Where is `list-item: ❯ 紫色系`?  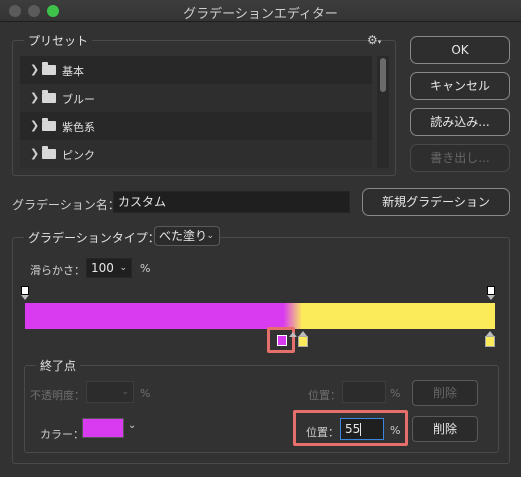
list-item: ❯ 紫色系 is located at coordinates (196, 126).